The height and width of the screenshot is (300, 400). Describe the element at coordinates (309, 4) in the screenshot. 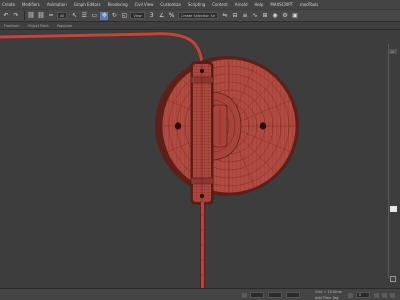

I see `menu-modtools: modTools` at that location.